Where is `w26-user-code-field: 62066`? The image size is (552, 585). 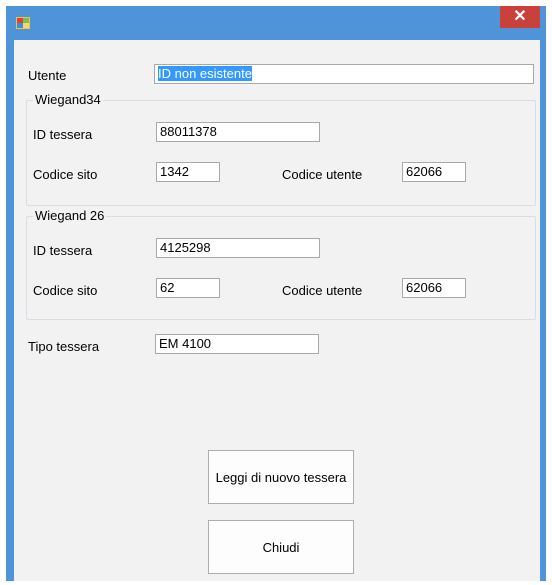 w26-user-code-field: 62066 is located at coordinates (434, 288).